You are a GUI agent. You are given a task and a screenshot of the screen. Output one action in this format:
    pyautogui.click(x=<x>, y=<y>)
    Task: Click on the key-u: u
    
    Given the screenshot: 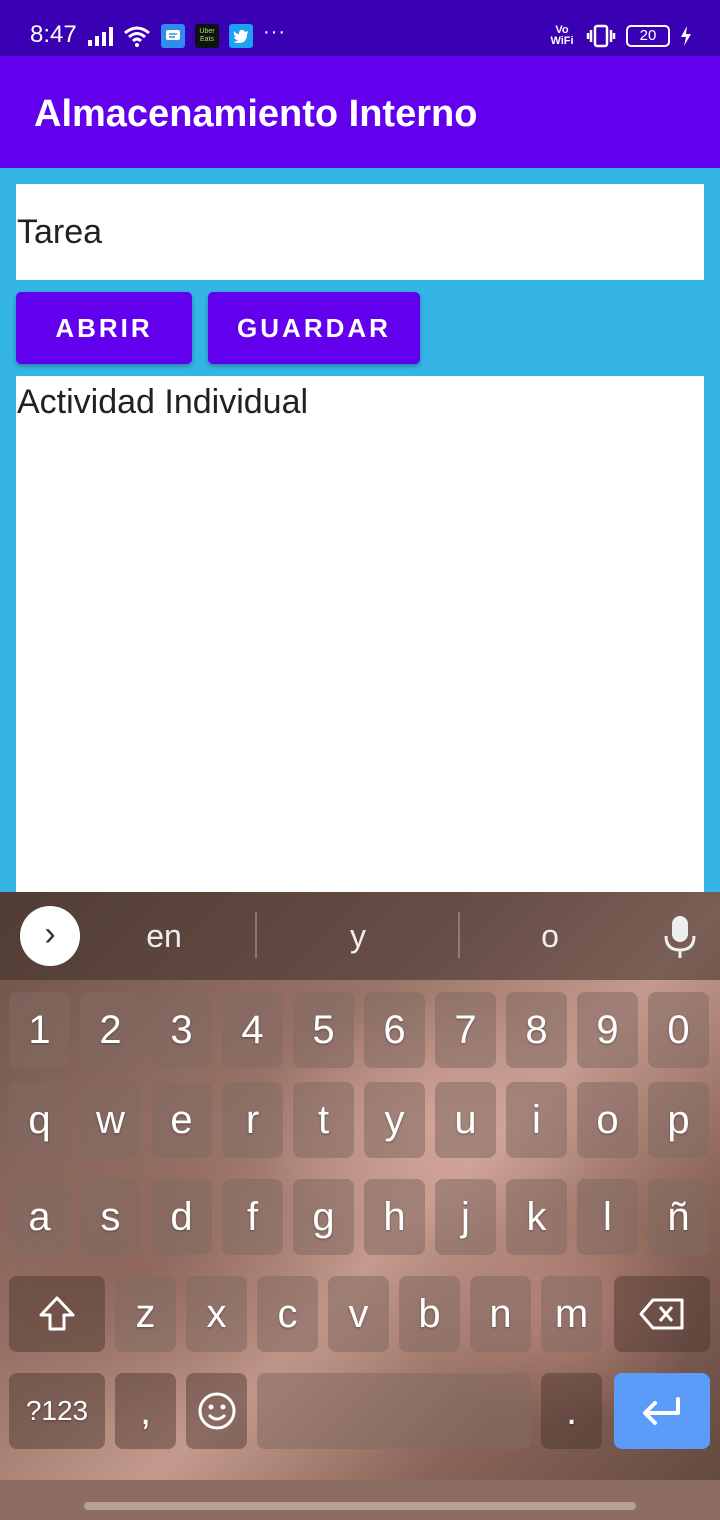 What is the action you would take?
    pyautogui.click(x=465, y=1120)
    